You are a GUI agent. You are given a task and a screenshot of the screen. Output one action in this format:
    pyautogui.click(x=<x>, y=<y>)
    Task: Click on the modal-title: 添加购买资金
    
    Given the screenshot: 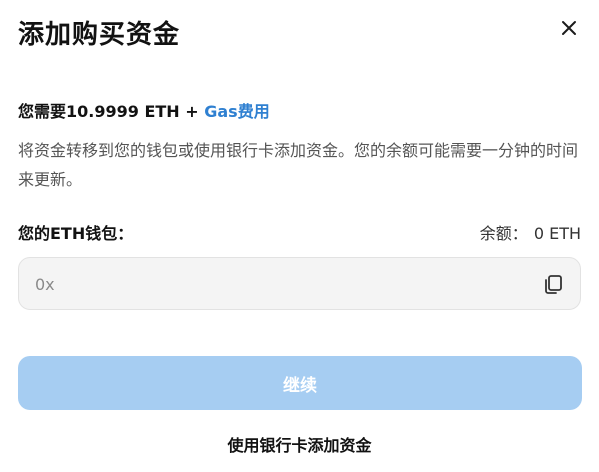 What is the action you would take?
    pyautogui.click(x=99, y=35)
    